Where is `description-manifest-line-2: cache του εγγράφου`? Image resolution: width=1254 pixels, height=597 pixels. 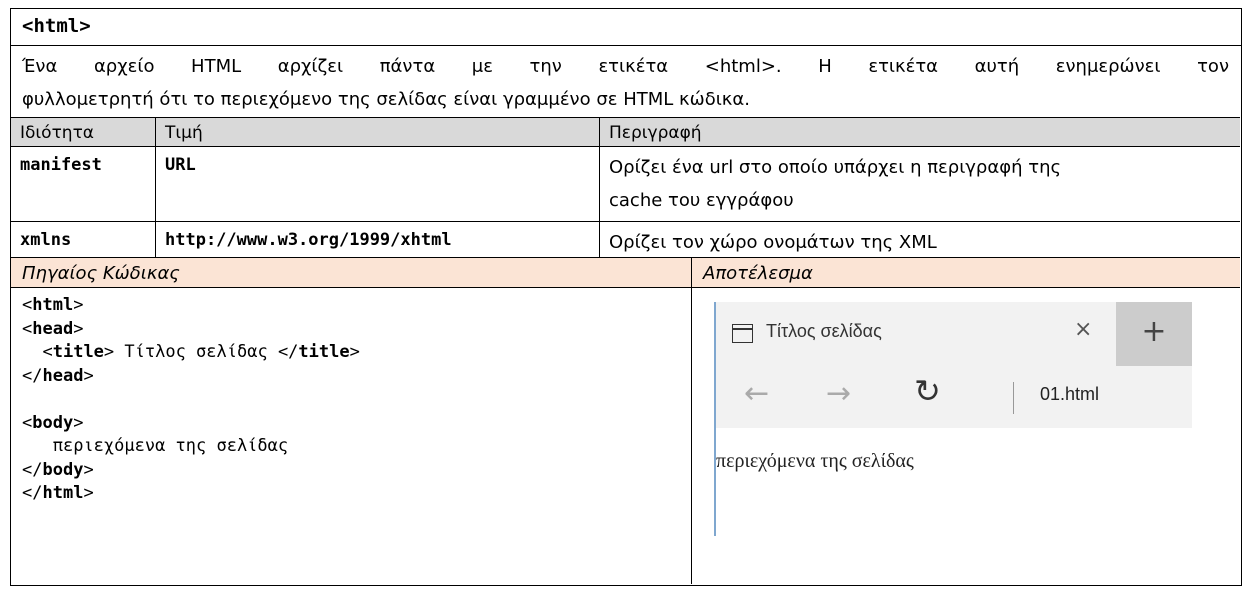 description-manifest-line-2: cache του εγγράφου is located at coordinates (701, 200).